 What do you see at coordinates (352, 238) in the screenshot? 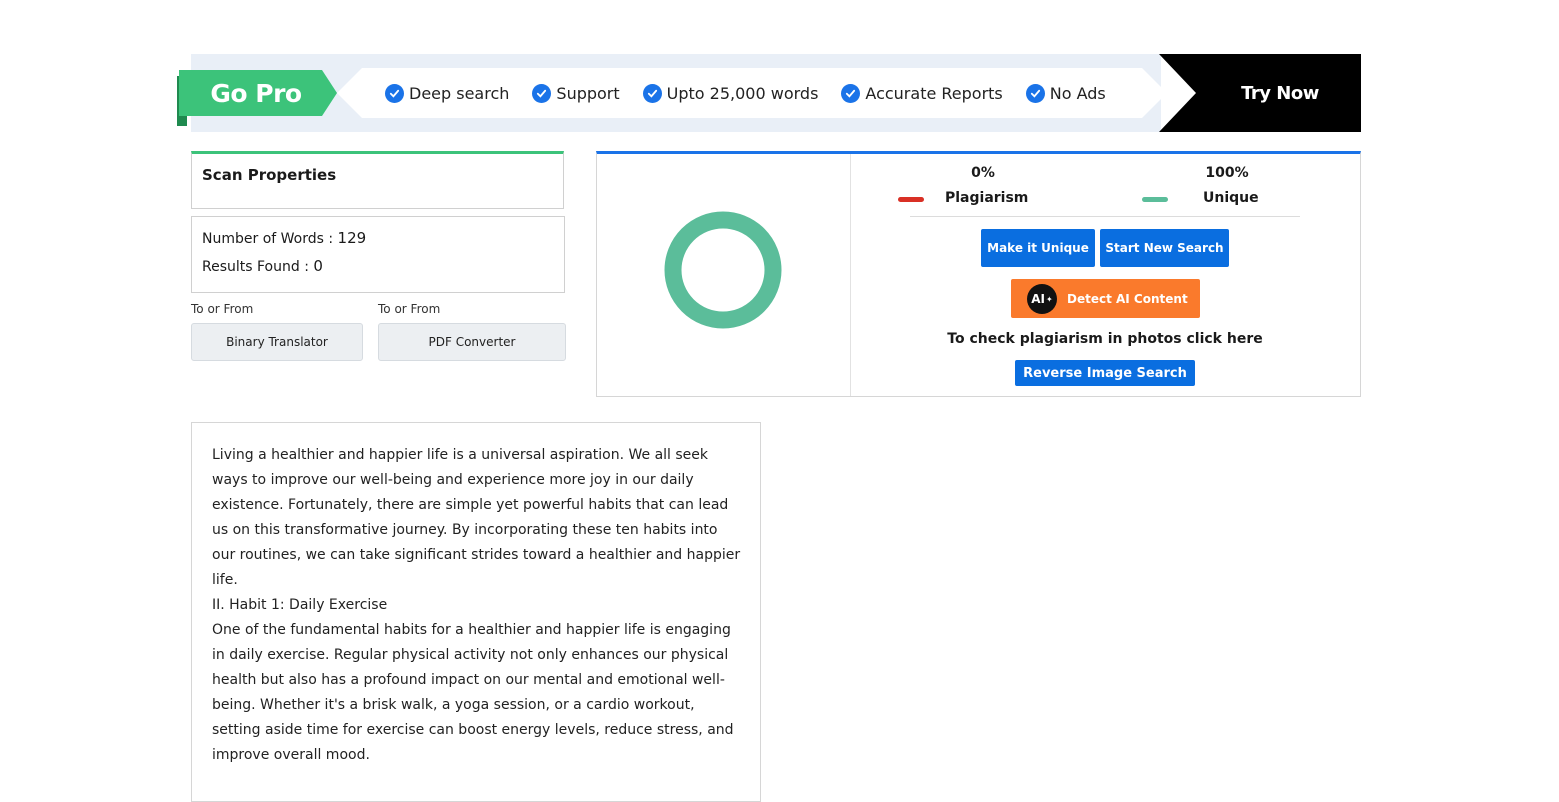
I see `word-count-value: 129` at bounding box center [352, 238].